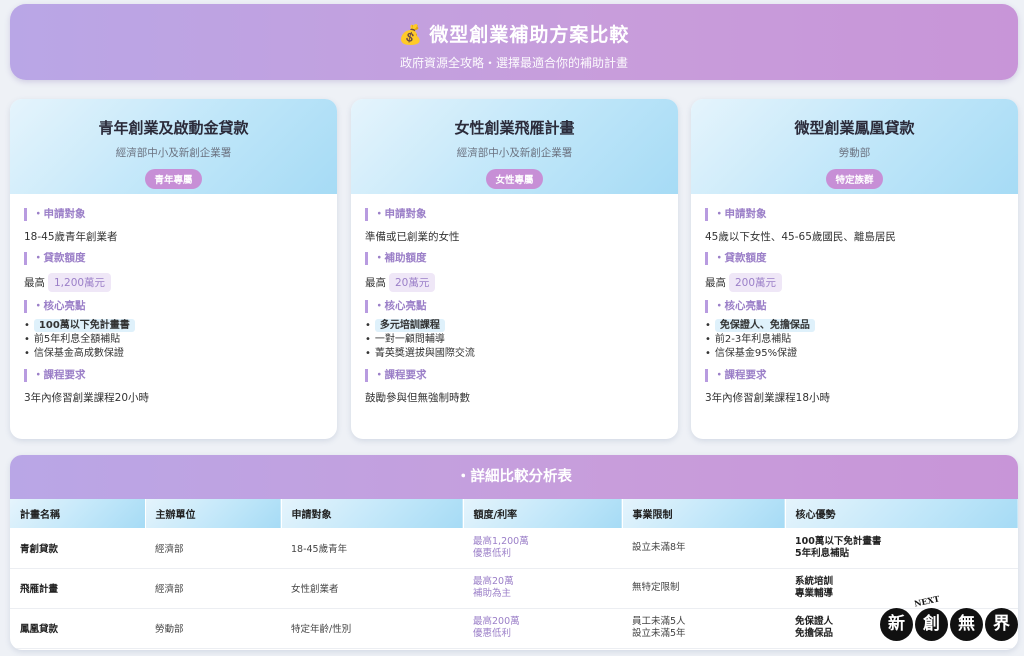 This screenshot has width=1024, height=656. What do you see at coordinates (927, 601) in the screenshot?
I see `logo-next-text: NEXT` at bounding box center [927, 601].